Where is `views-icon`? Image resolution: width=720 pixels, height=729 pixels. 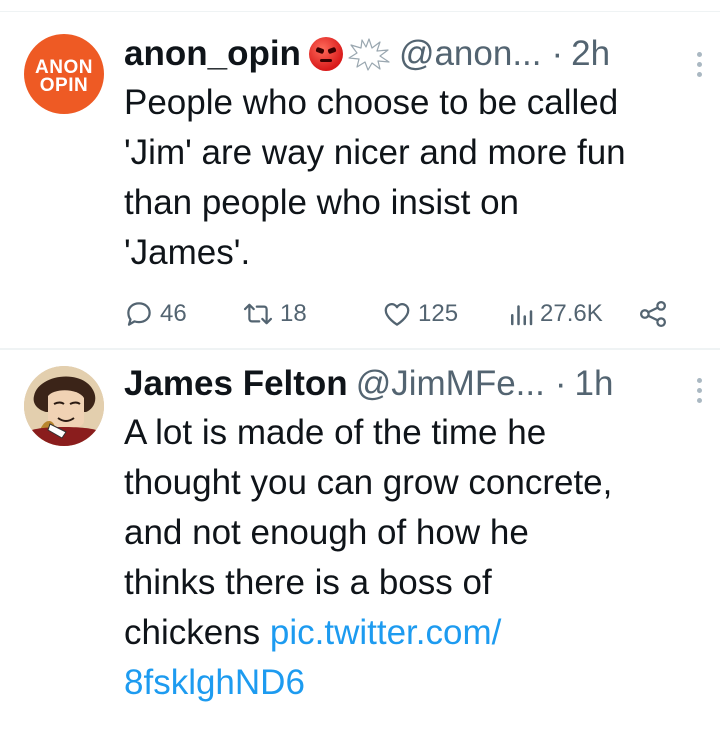 views-icon is located at coordinates (522, 315).